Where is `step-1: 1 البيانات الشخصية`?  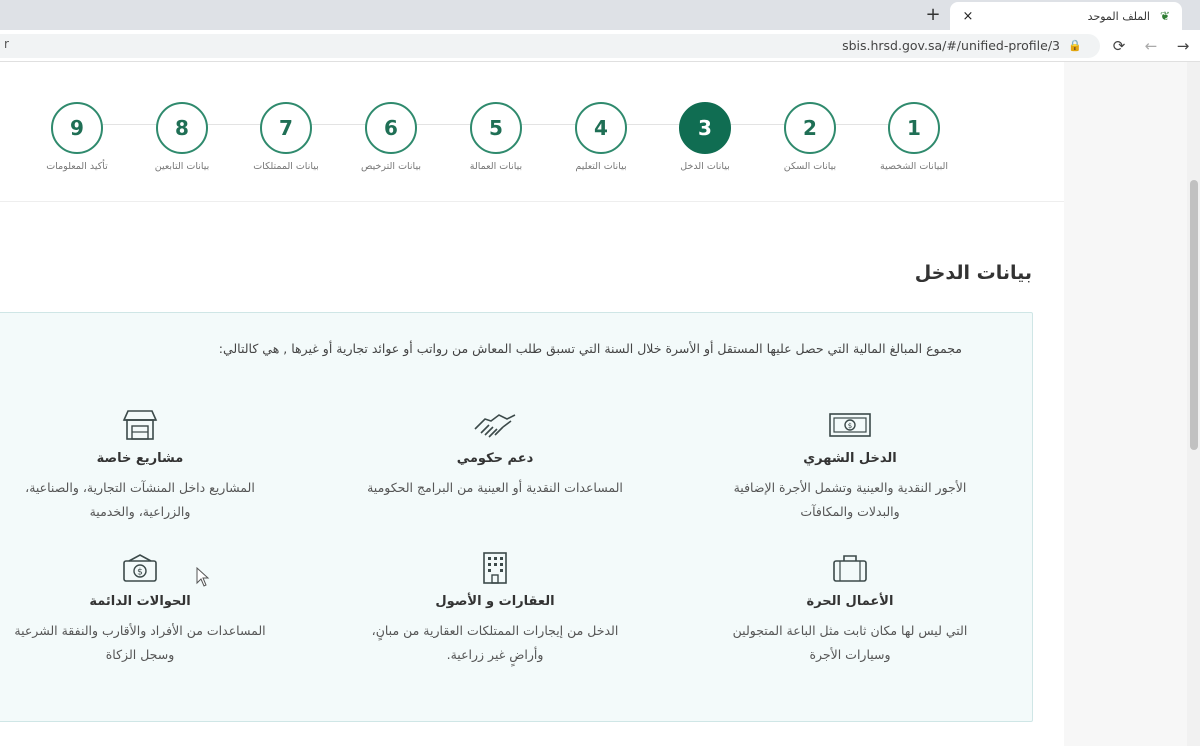 step-1: 1 البيانات الشخصية is located at coordinates (914, 137).